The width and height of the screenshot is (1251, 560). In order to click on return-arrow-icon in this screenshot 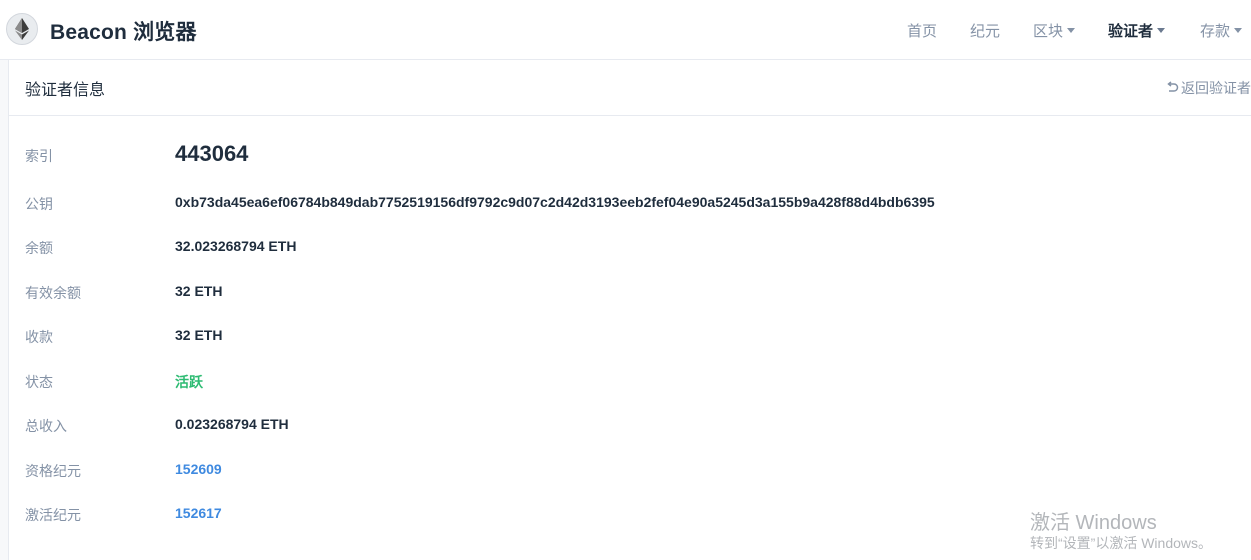, I will do `click(1173, 86)`.